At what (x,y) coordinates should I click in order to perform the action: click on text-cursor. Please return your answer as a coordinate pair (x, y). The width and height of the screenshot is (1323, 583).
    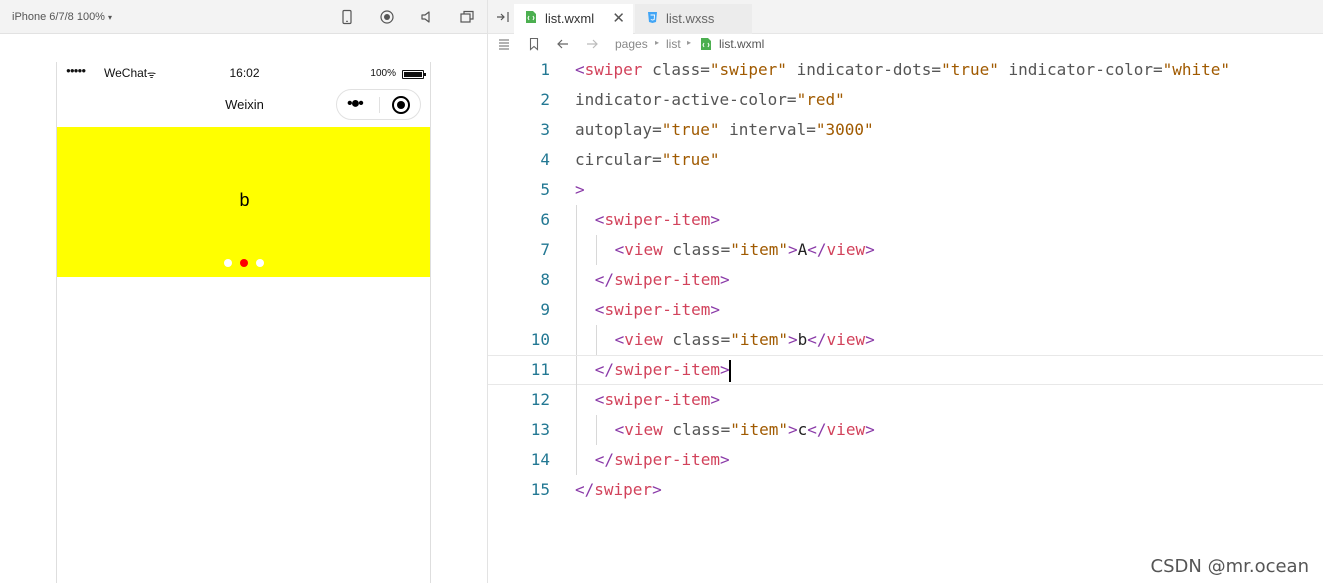
    Looking at the image, I should click on (729, 370).